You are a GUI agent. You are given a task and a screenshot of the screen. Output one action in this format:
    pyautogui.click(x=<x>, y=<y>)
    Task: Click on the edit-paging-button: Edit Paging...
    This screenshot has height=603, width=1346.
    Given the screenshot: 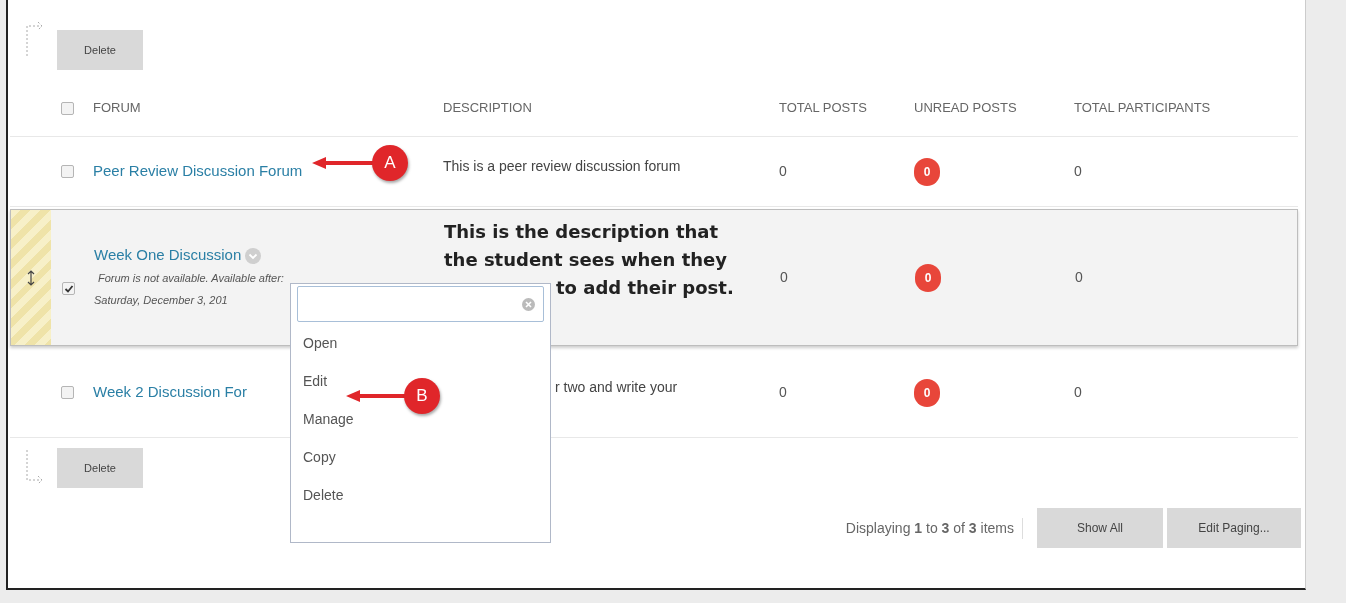 What is the action you would take?
    pyautogui.click(x=1234, y=528)
    